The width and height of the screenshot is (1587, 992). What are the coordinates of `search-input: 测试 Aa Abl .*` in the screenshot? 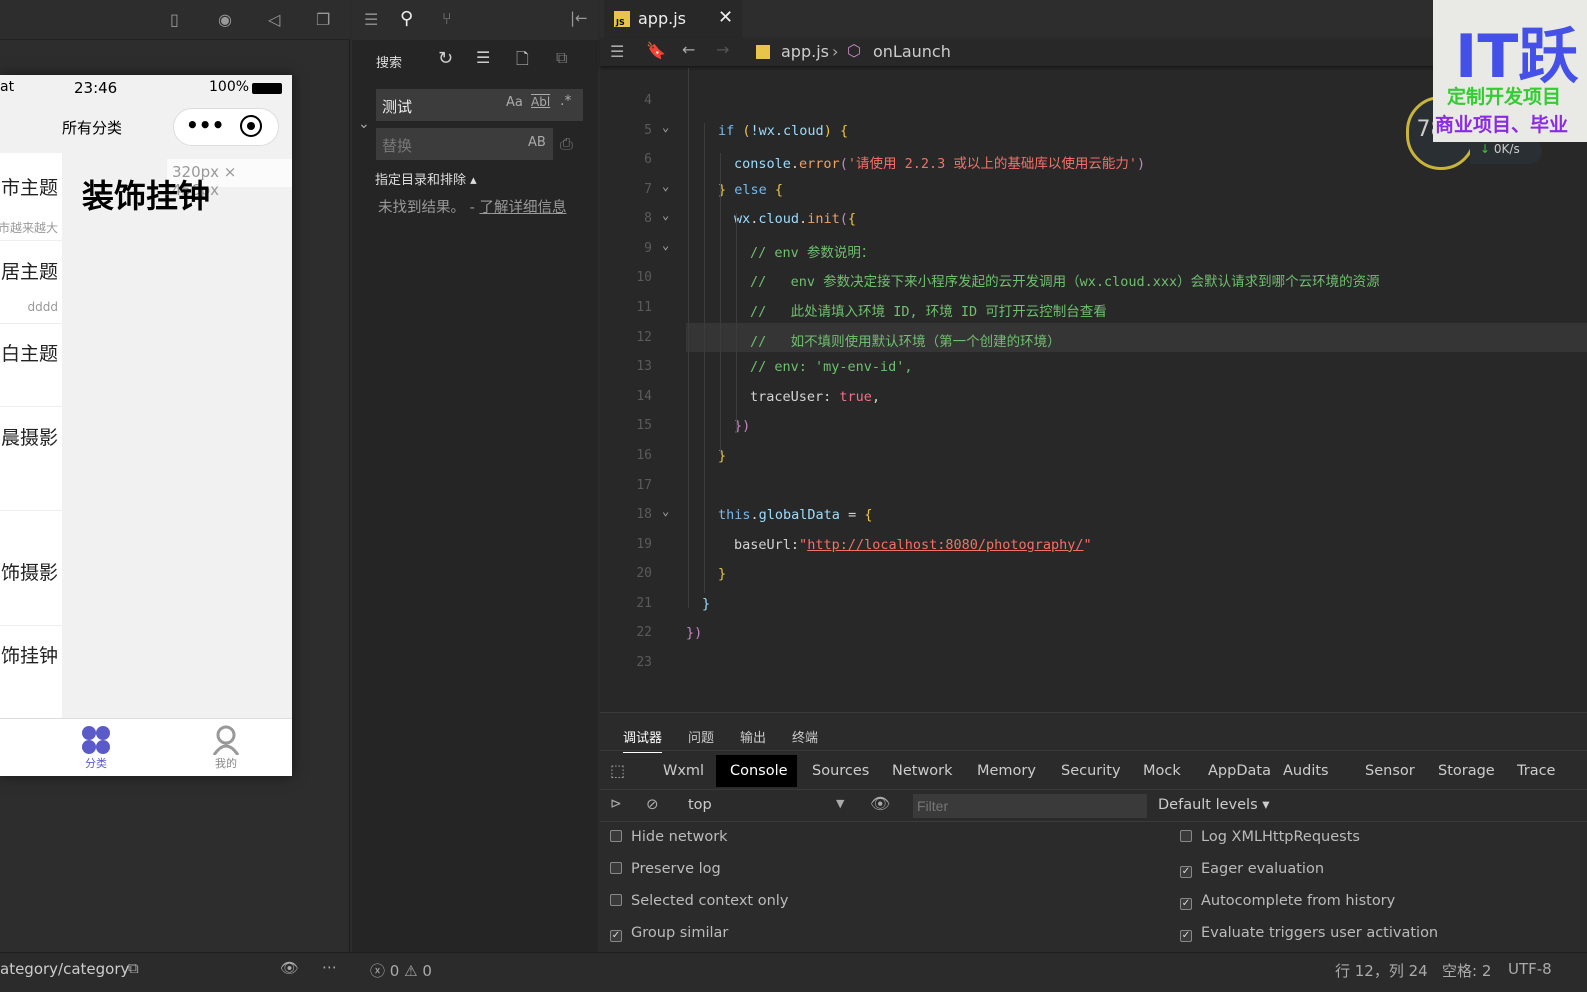 It's located at (479, 105).